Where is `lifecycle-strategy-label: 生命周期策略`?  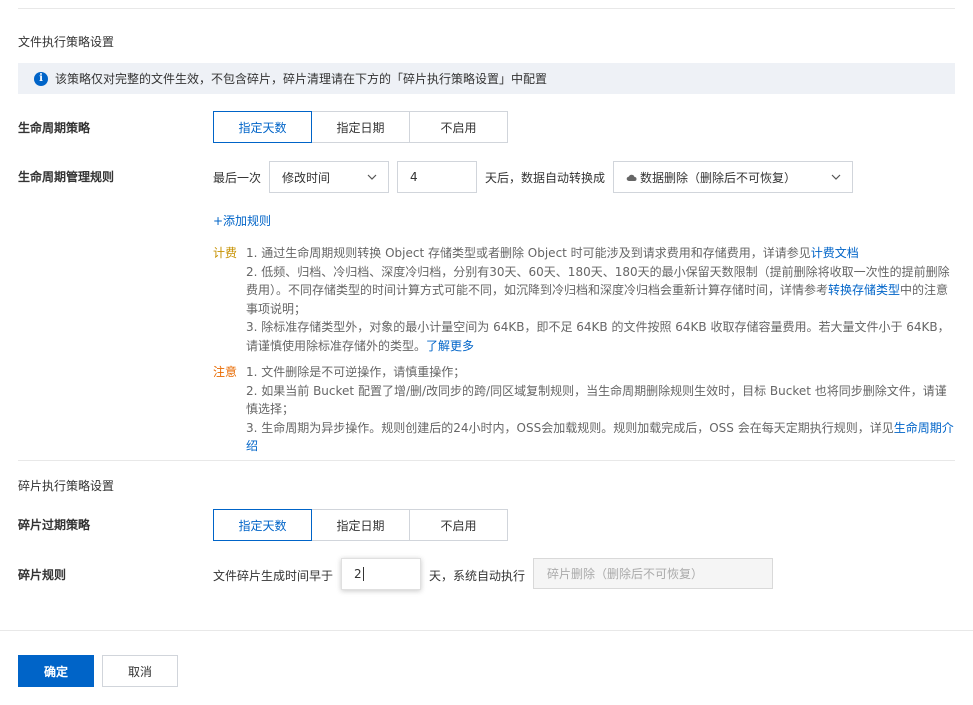 lifecycle-strategy-label: 生命周期策略 is located at coordinates (54, 128).